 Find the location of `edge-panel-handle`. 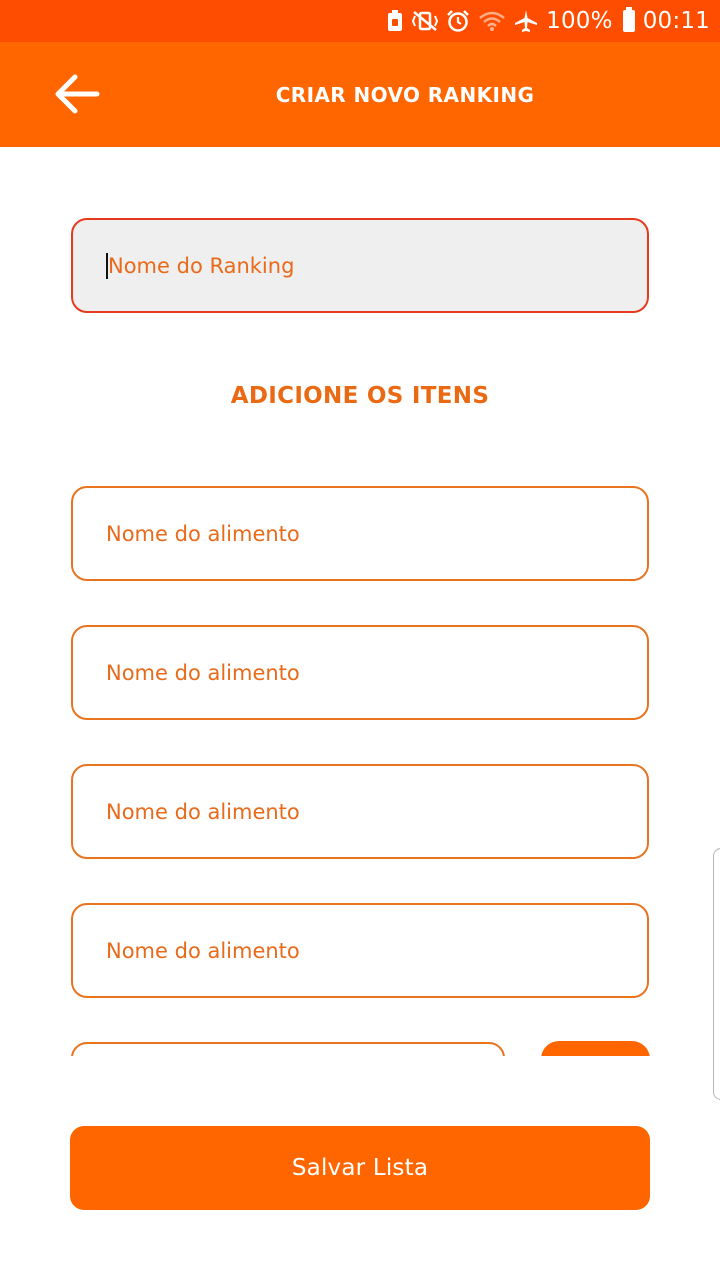

edge-panel-handle is located at coordinates (716, 974).